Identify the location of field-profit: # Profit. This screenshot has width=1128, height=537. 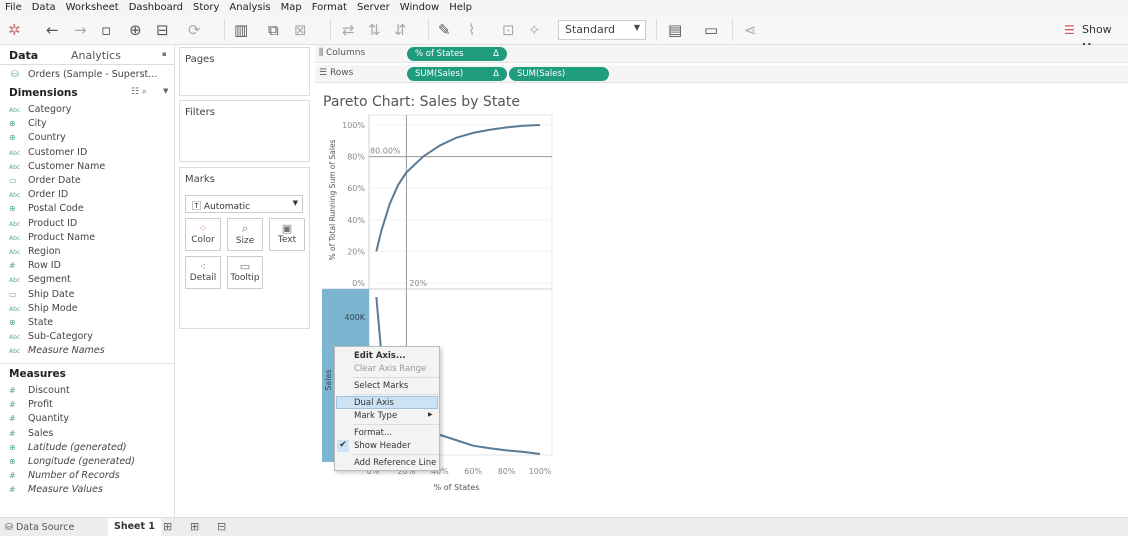
(31, 404).